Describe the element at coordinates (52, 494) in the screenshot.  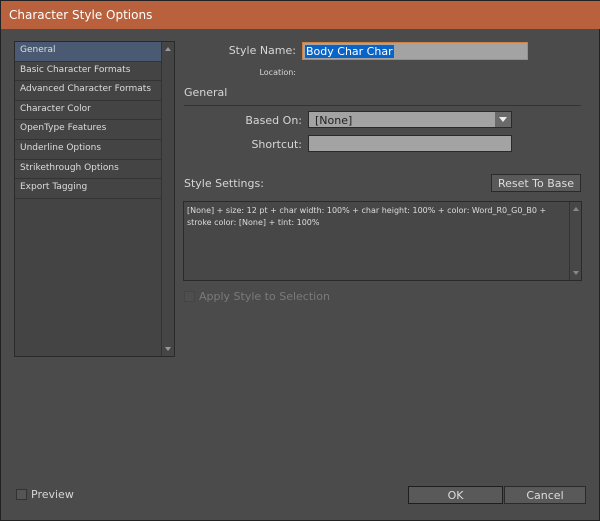
I see `preview-label: Preview` at that location.